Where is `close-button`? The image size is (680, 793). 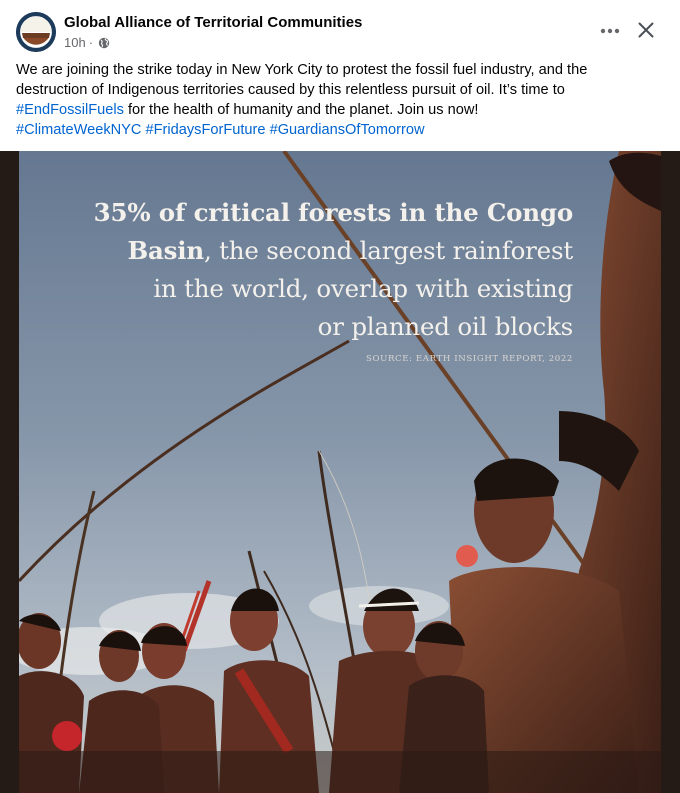
close-button is located at coordinates (646, 30).